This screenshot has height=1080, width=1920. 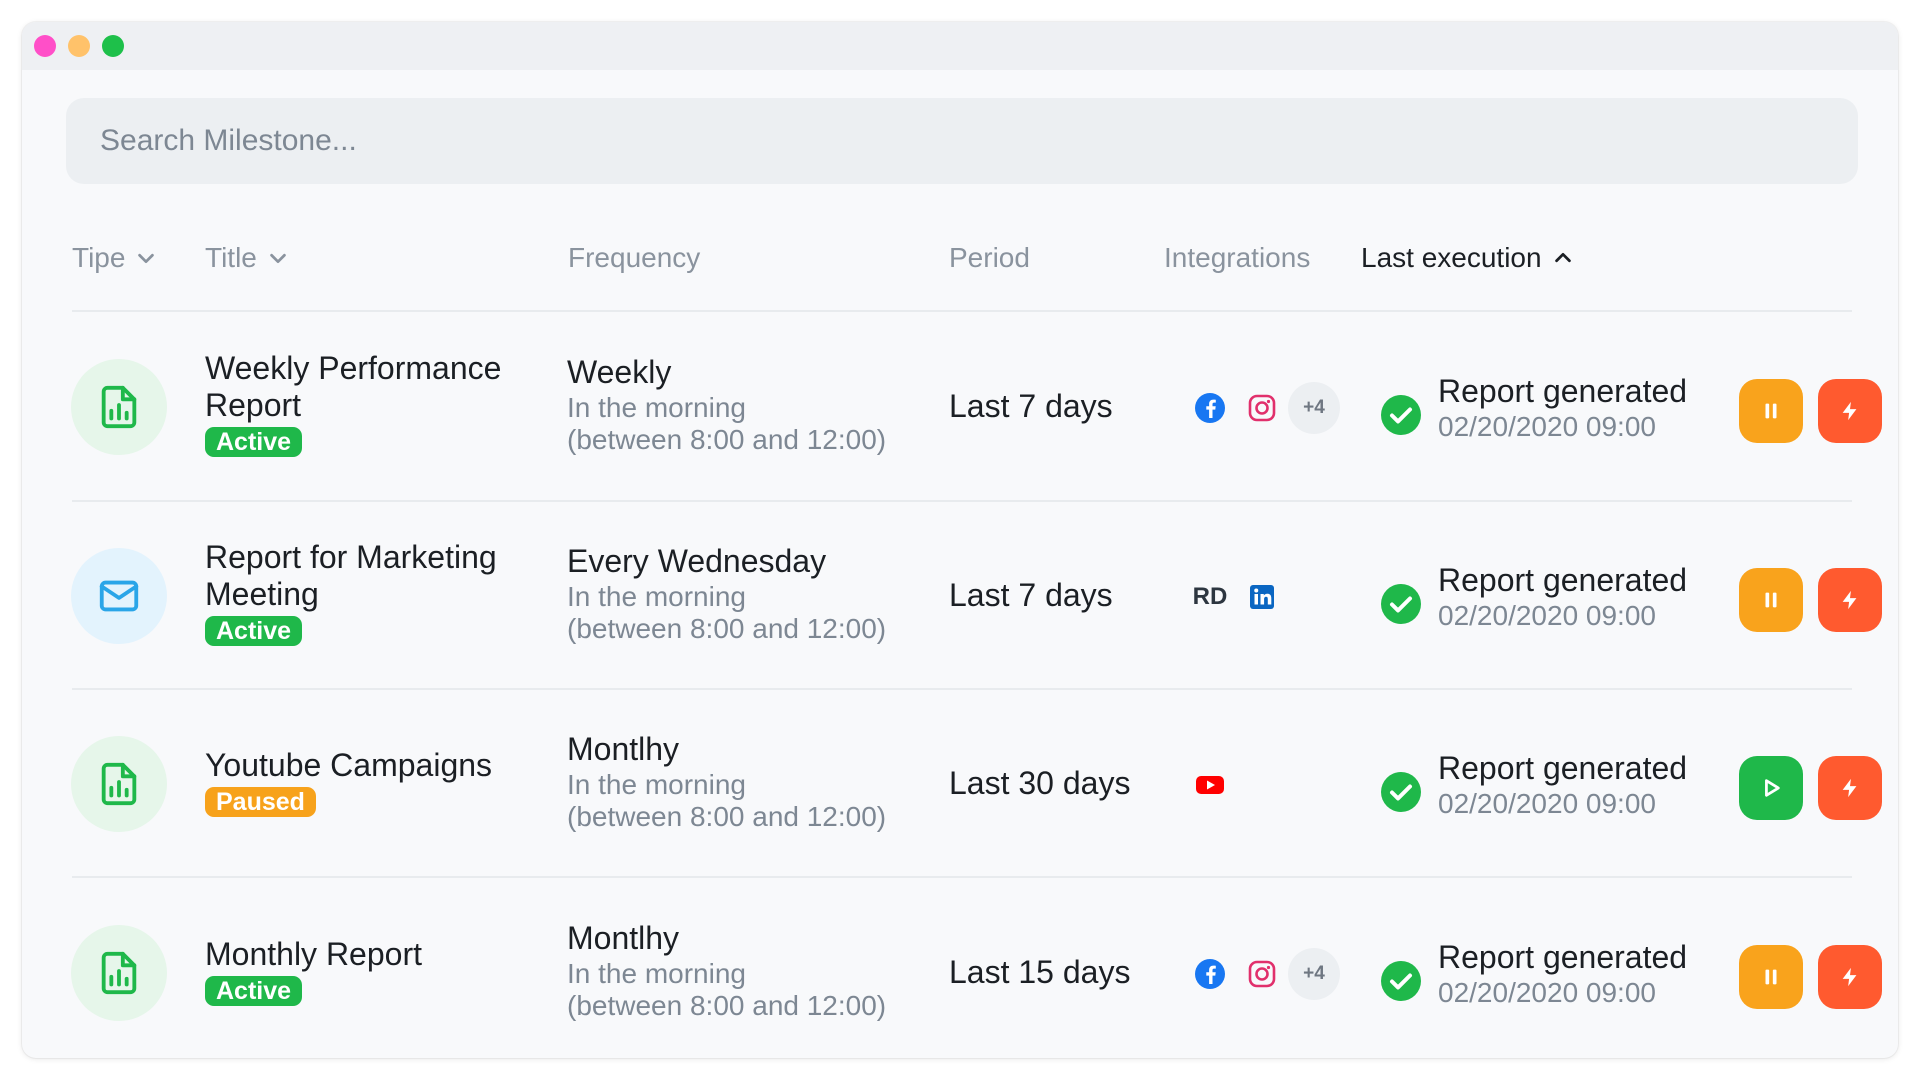 I want to click on column-header-period: Period, so click(x=989, y=258).